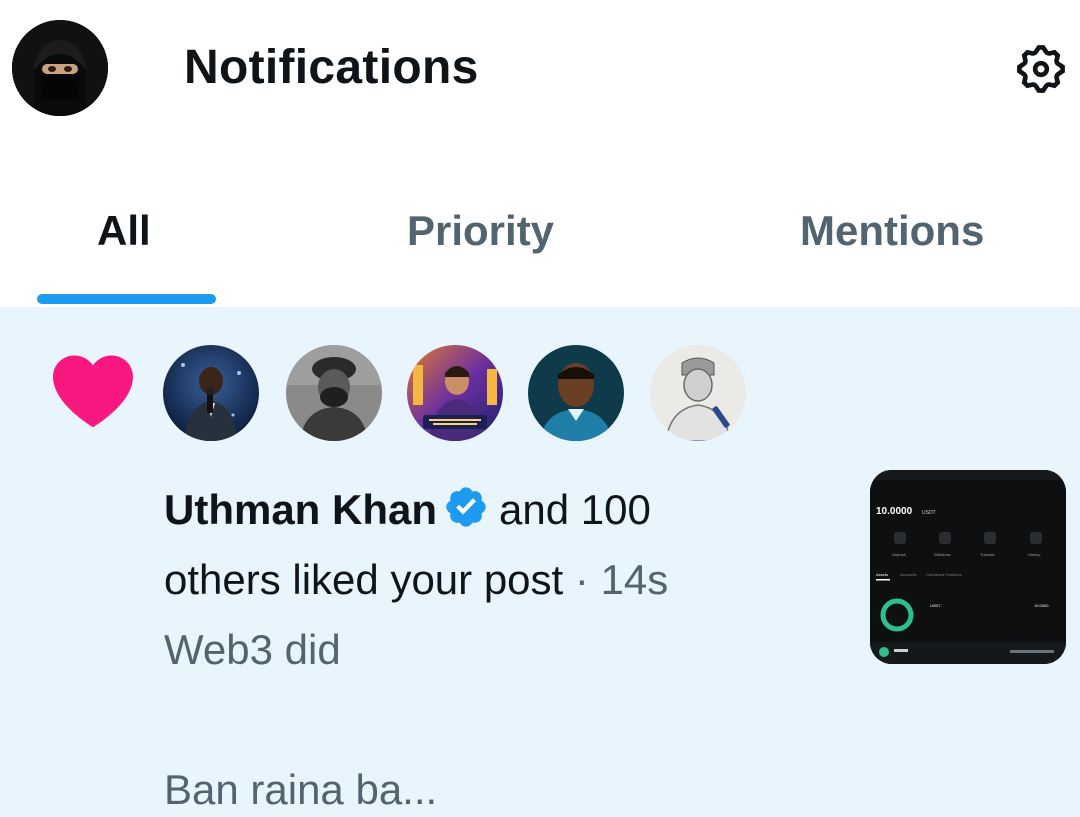  I want to click on profile-avatar, so click(60, 68).